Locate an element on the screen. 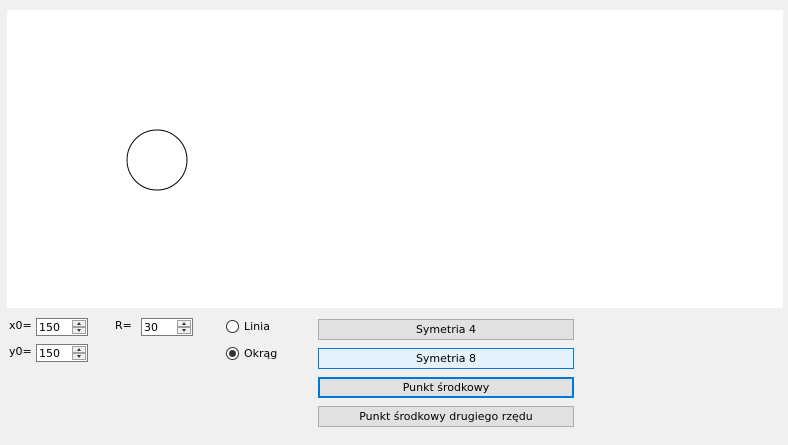 The width and height of the screenshot is (788, 445). drawing-surface is located at coordinates (157, 160).